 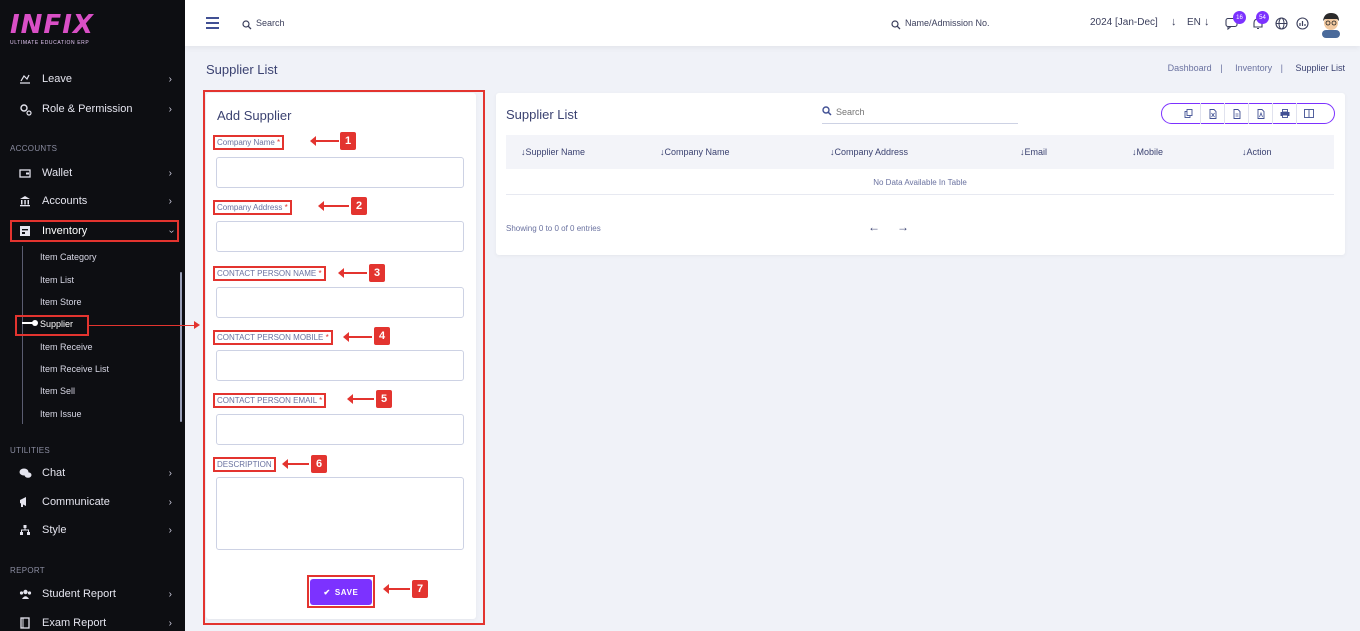 I want to click on breadcrumb-inventory: Inventory, so click(x=1253, y=68).